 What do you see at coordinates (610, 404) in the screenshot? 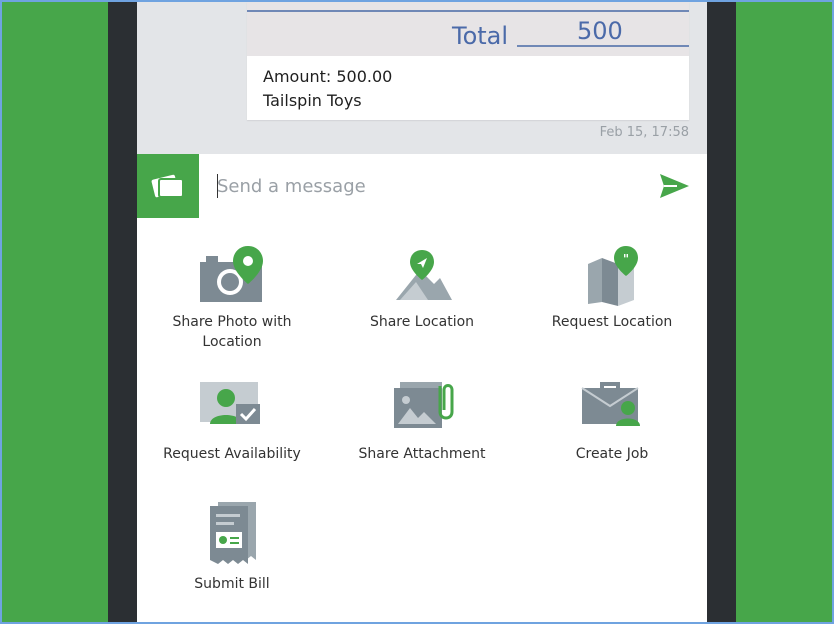
I see `briefcase-icon` at bounding box center [610, 404].